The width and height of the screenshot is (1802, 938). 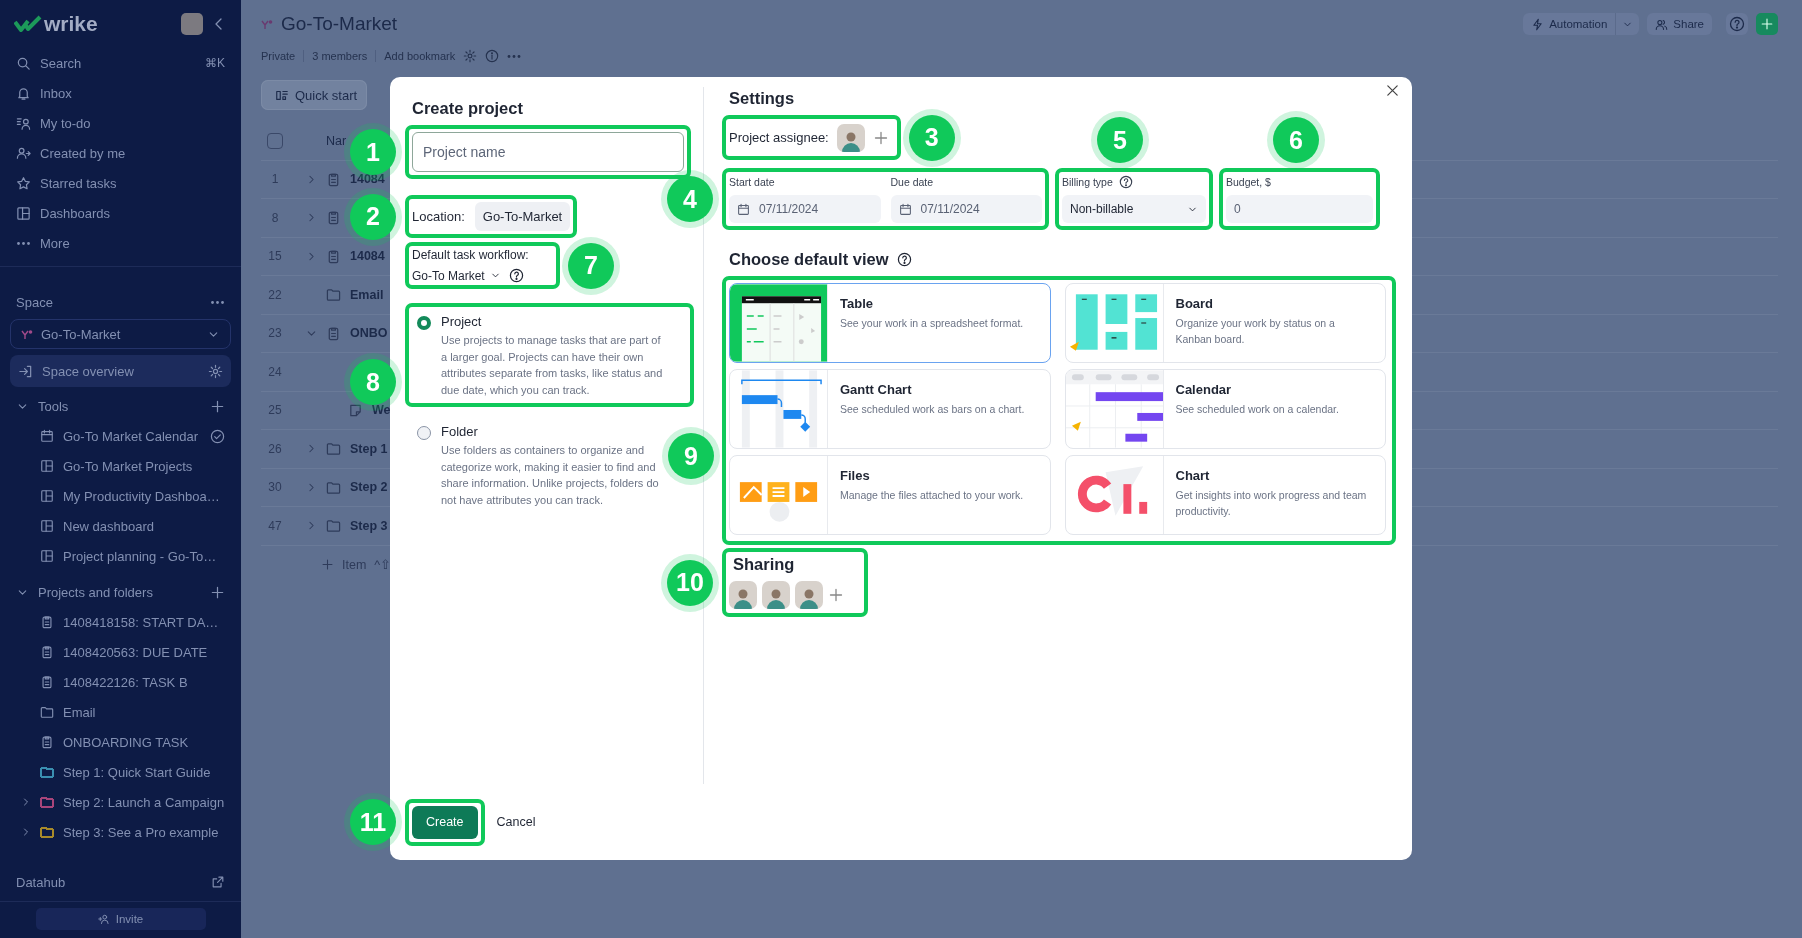 I want to click on section-toggle: Projects and folders, so click(x=109, y=592).